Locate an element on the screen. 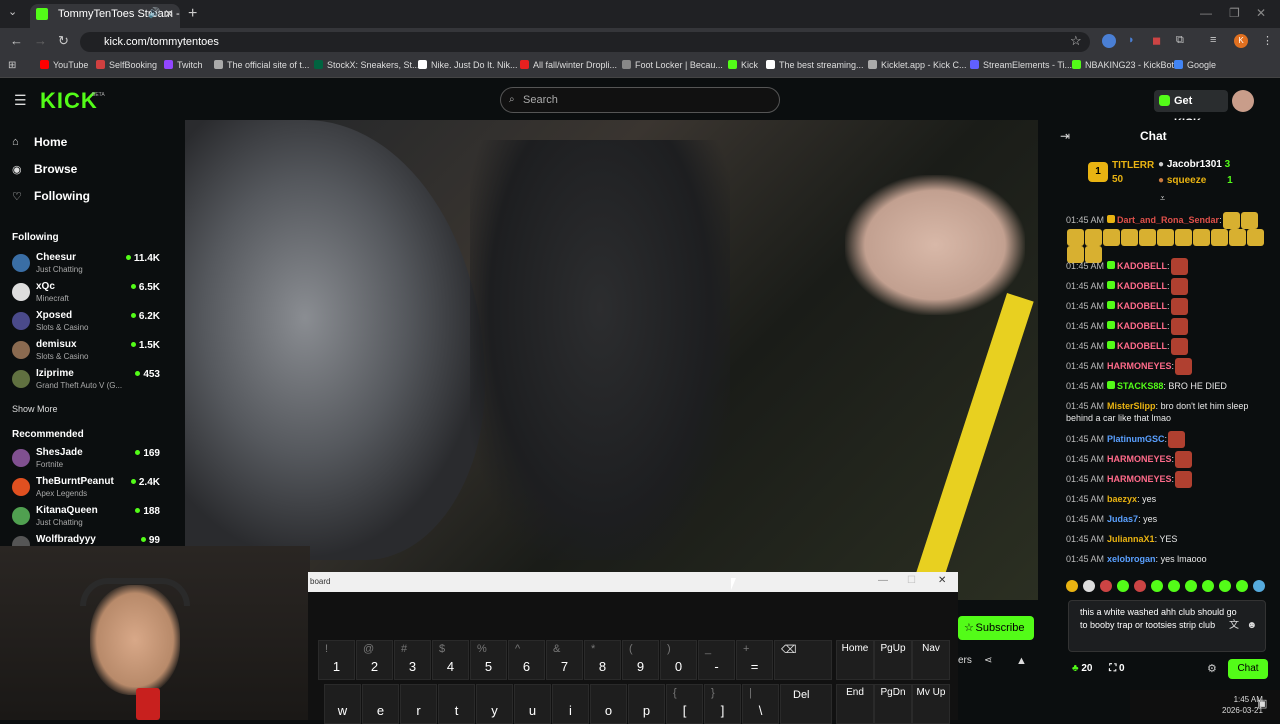  keyboard-key: i is located at coordinates (570, 704).